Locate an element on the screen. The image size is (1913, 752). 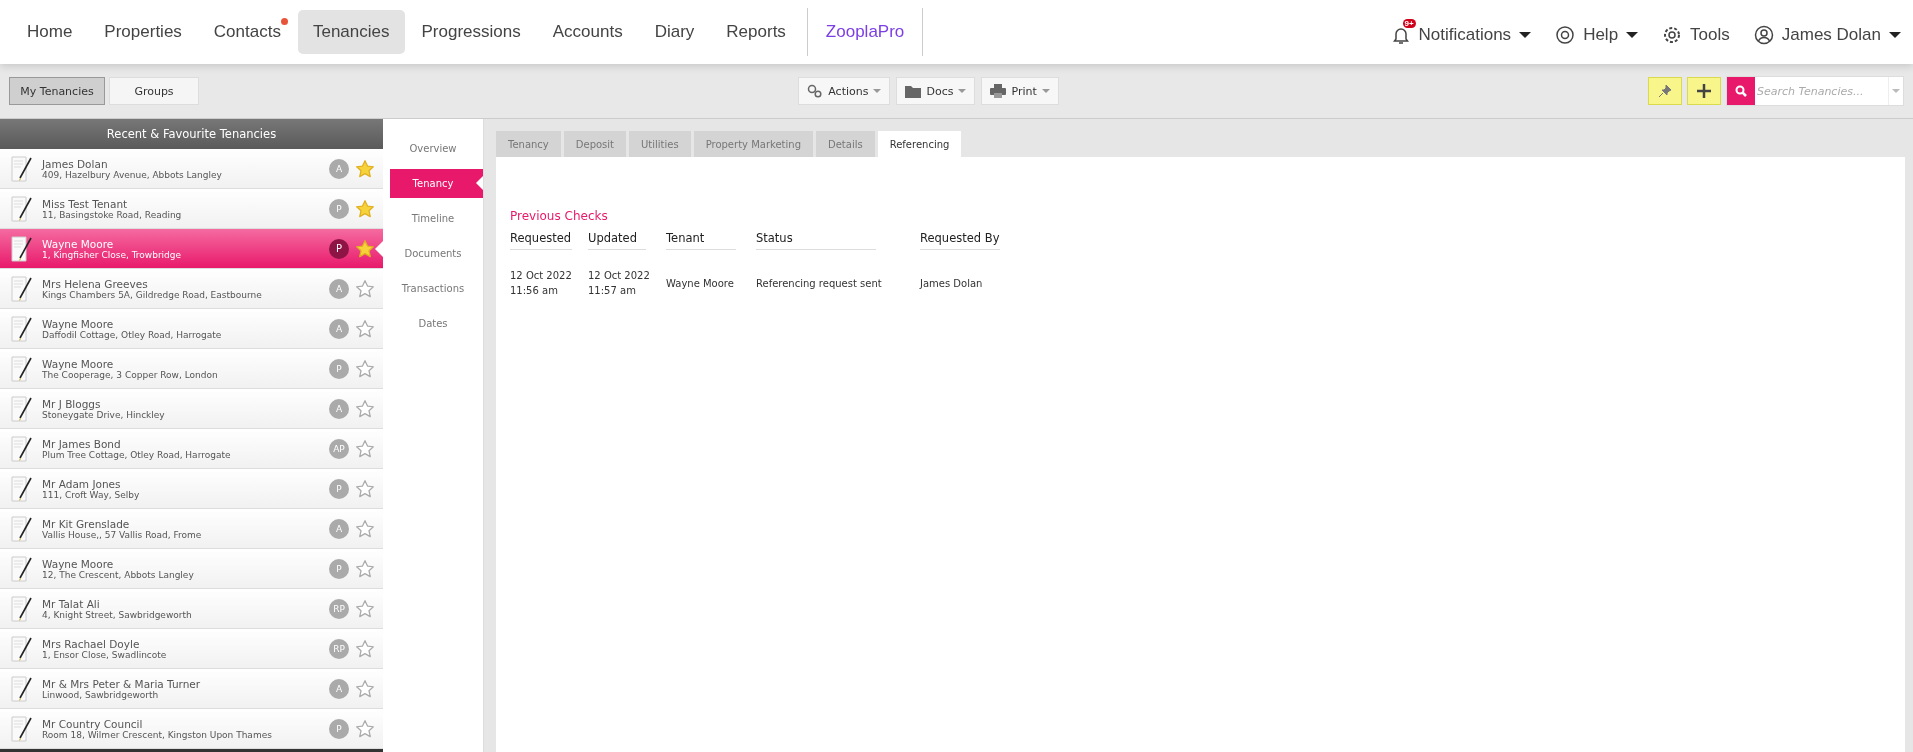
nav-link: Home is located at coordinates (50, 32).